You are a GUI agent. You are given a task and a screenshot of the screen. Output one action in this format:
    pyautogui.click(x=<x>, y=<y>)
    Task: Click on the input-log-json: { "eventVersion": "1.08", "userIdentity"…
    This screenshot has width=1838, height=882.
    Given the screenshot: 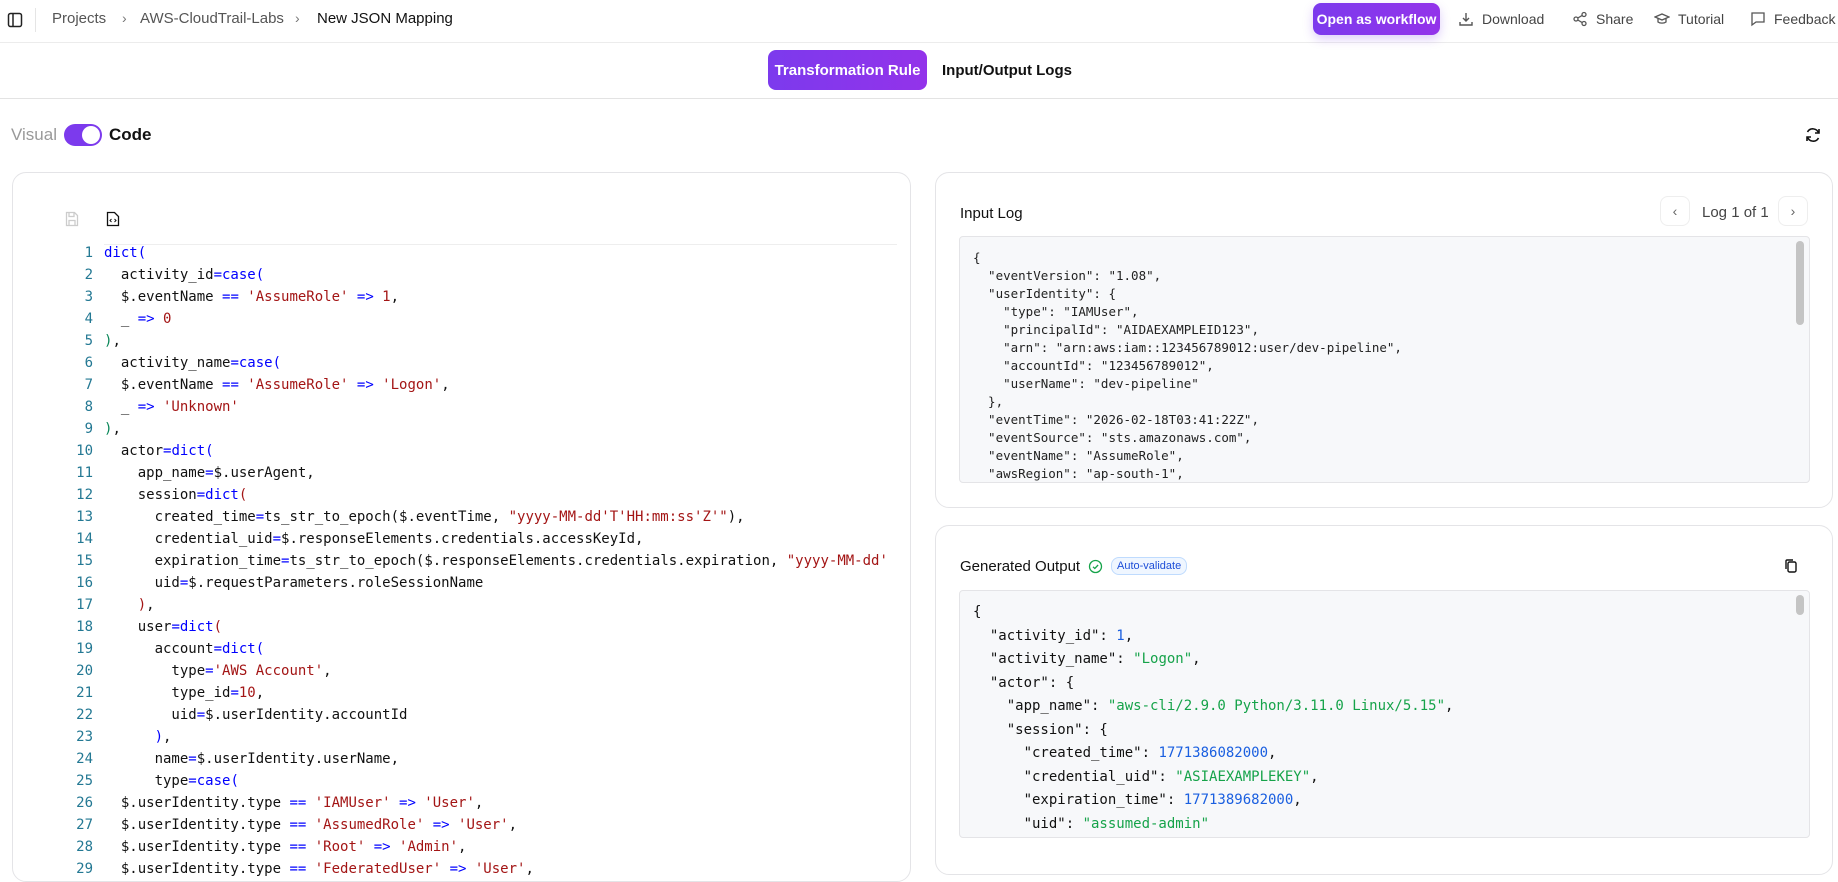 What is the action you would take?
    pyautogui.click(x=1187, y=365)
    